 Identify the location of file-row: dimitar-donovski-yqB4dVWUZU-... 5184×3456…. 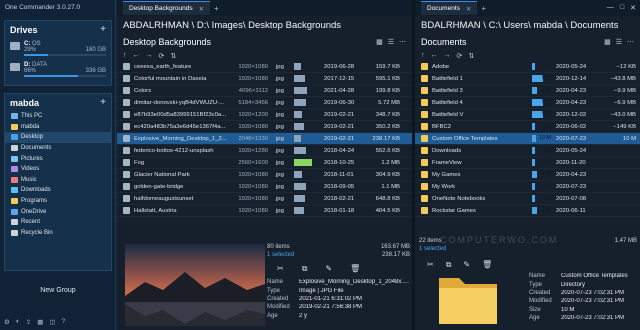
(264, 103).